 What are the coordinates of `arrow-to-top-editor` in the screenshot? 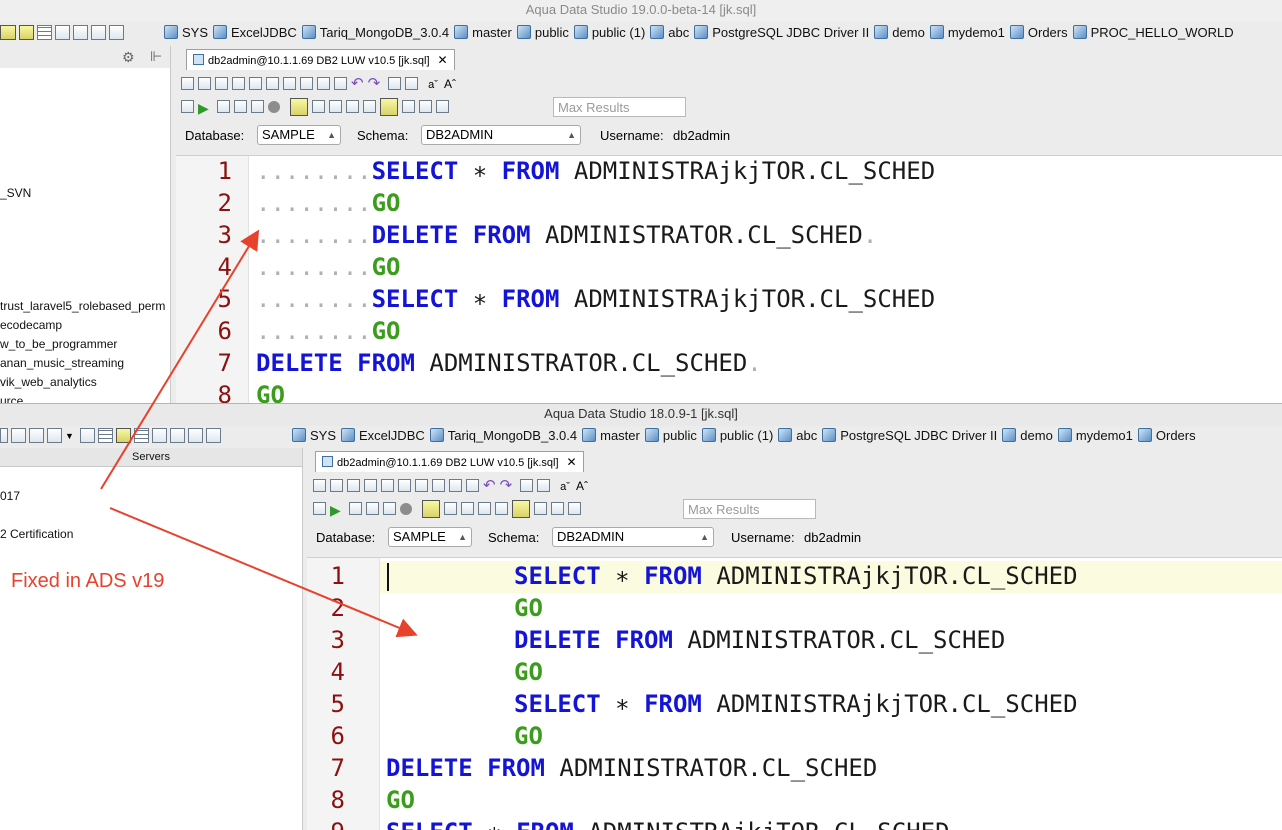 It's located at (180, 359).